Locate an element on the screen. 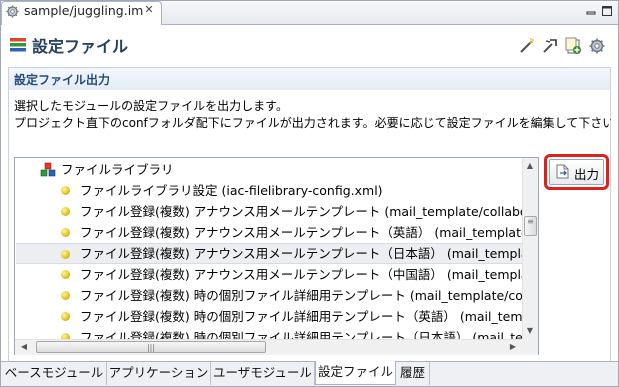 This screenshot has width=619, height=387. tree-item: ファイルライブラリ設定 (iac-filelibrary-config.xml) is located at coordinates (269, 190).